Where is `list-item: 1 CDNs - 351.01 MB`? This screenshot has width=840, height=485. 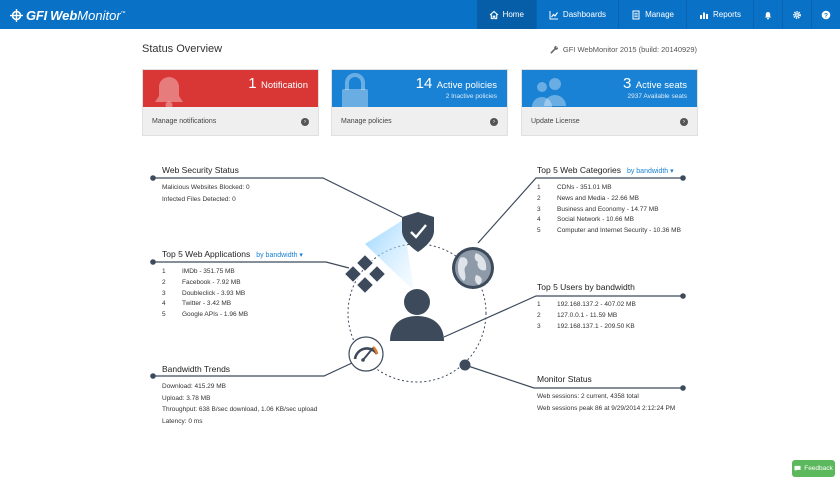 list-item: 1 CDNs - 351.01 MB is located at coordinates (574, 187).